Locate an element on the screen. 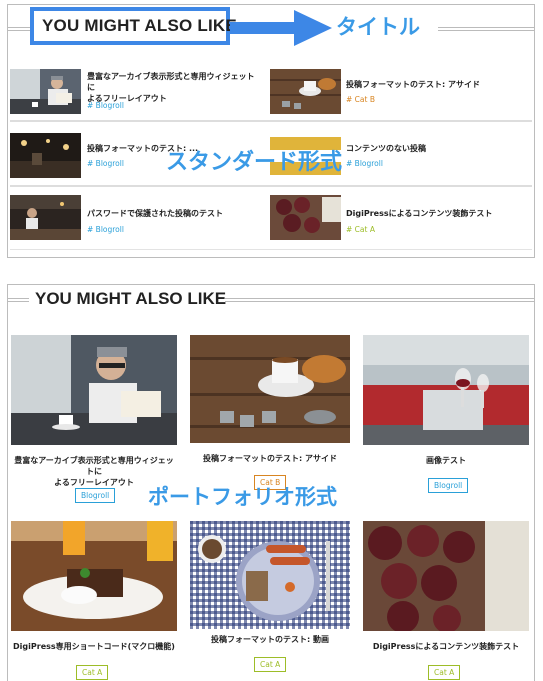 Image resolution: width=543 pixels, height=681 pixels. category-tag: # Cat A is located at coordinates (360, 229).